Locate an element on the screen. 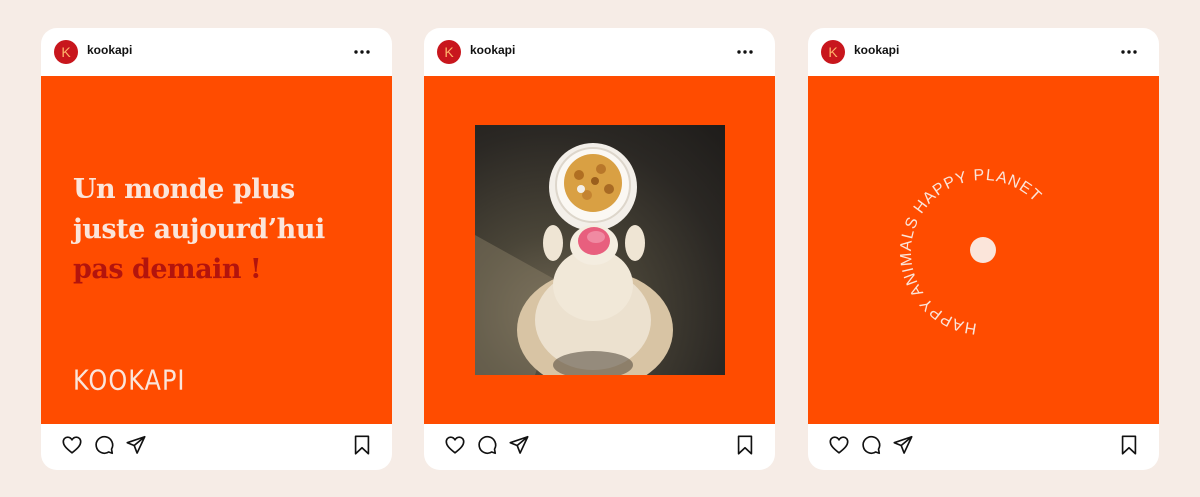 This screenshot has width=1200, height=497. headline-line-3: pas demain ! is located at coordinates (167, 269).